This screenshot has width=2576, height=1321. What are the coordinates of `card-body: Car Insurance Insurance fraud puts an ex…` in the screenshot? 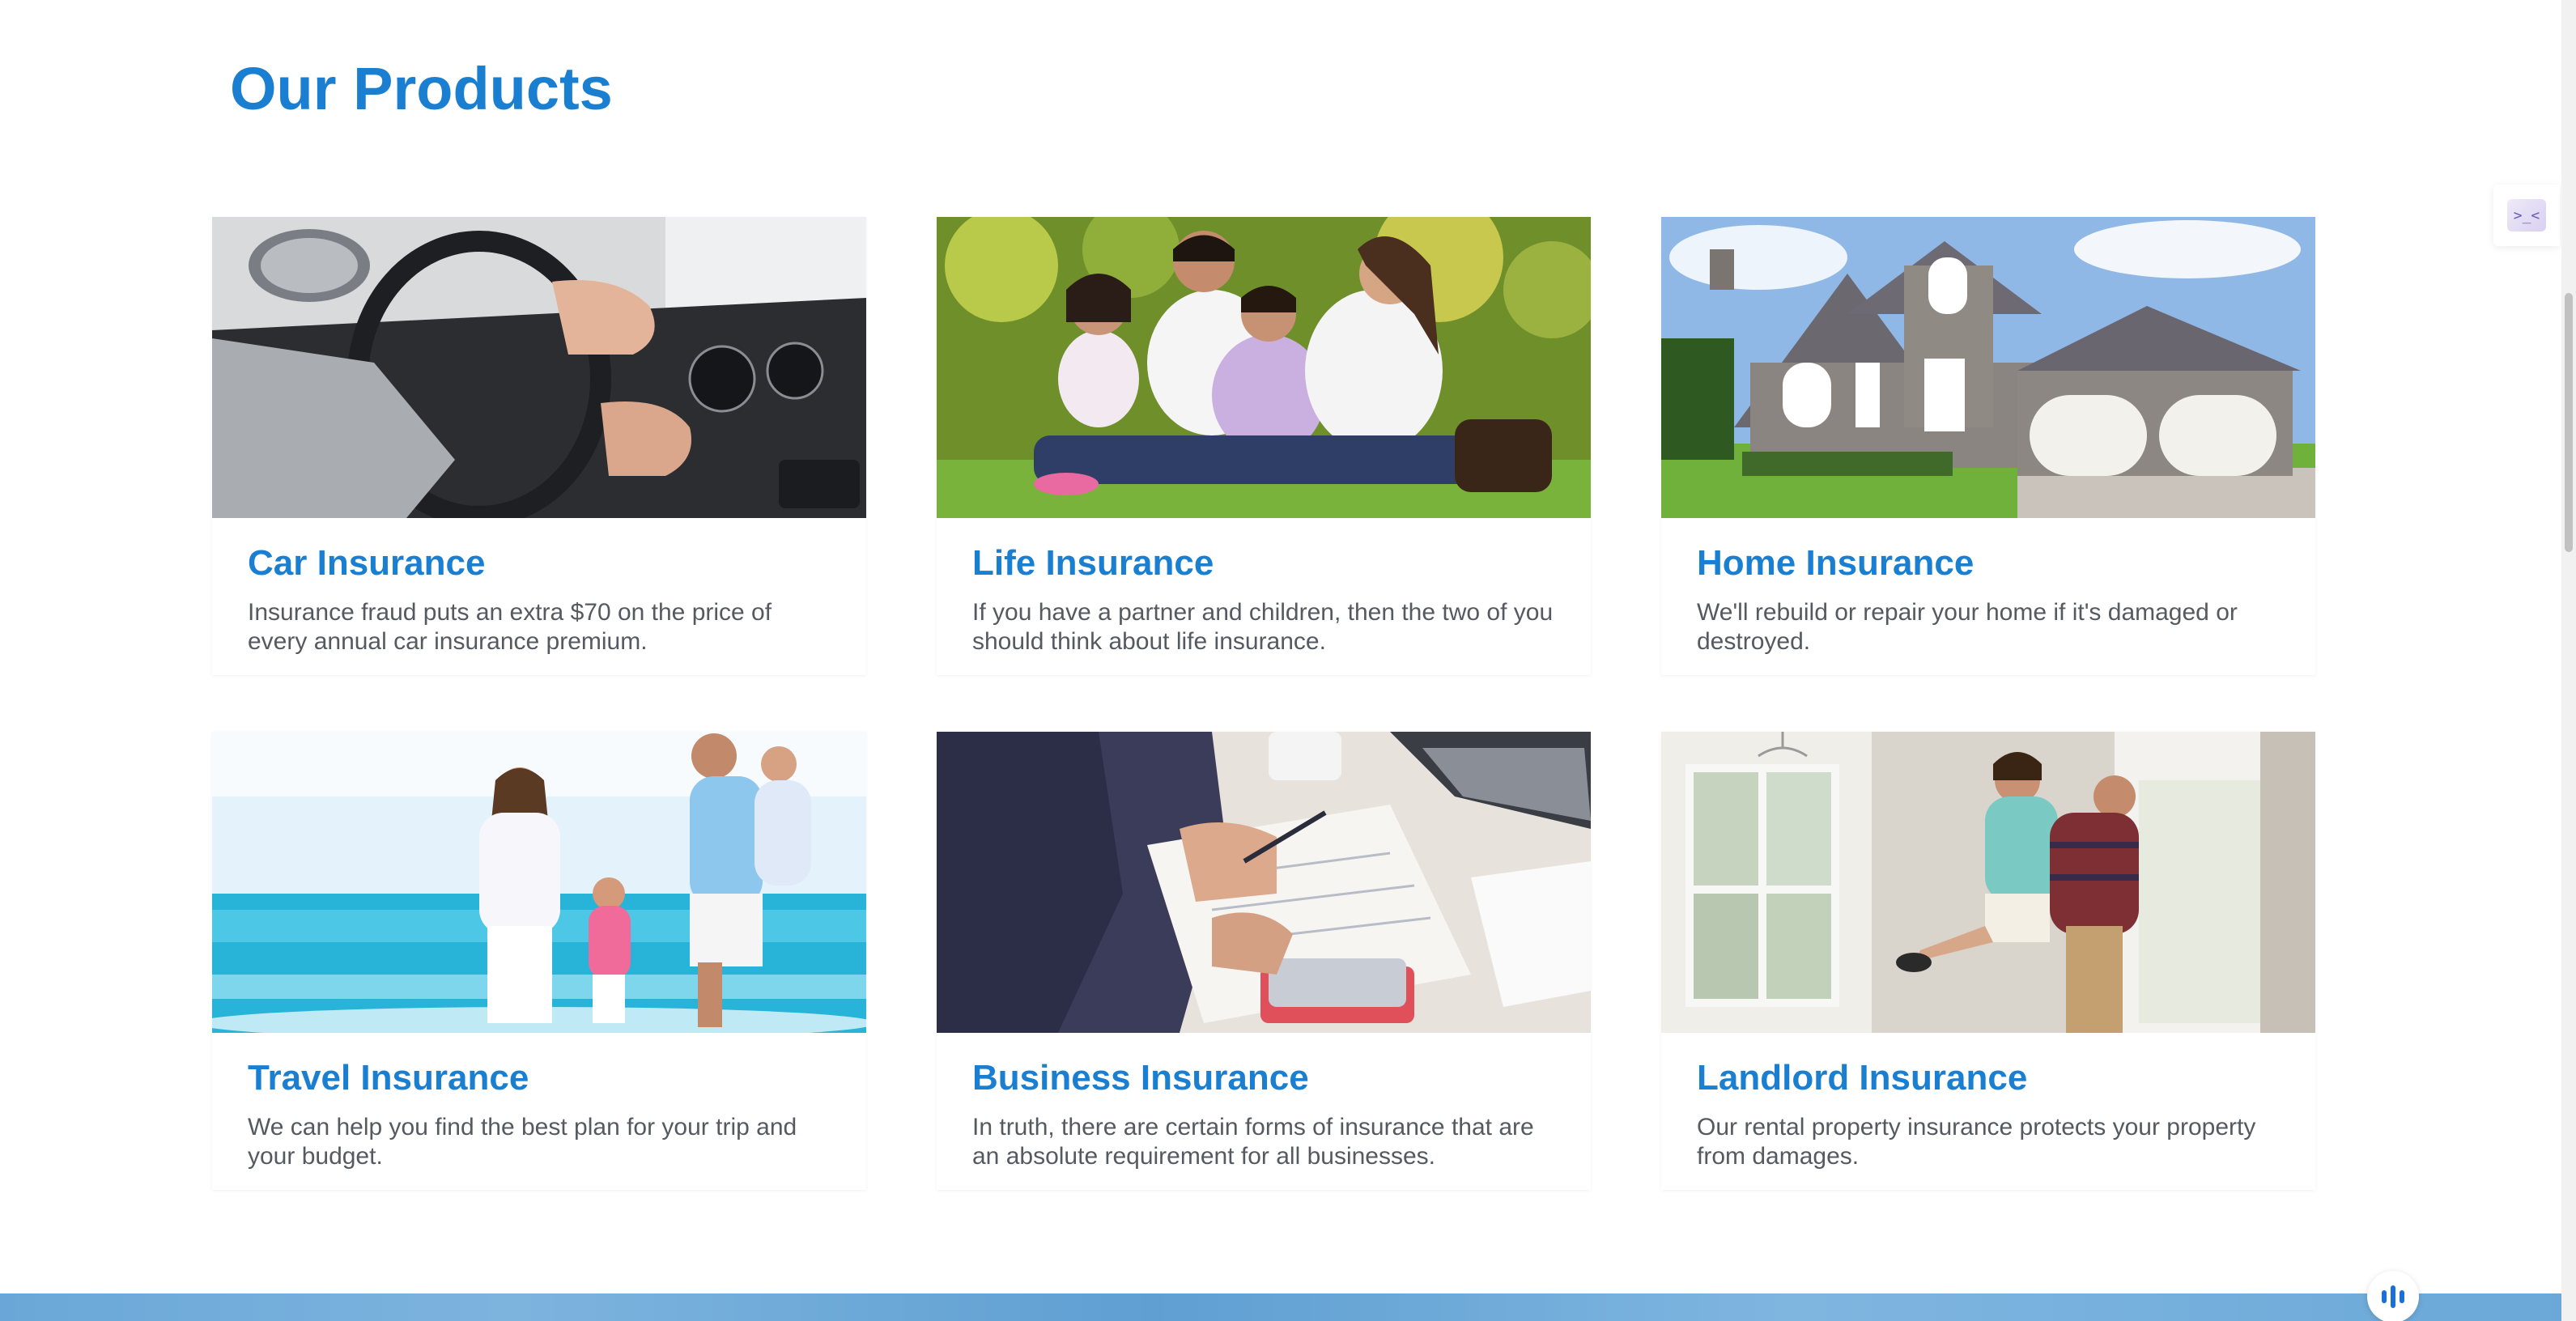 It's located at (539, 587).